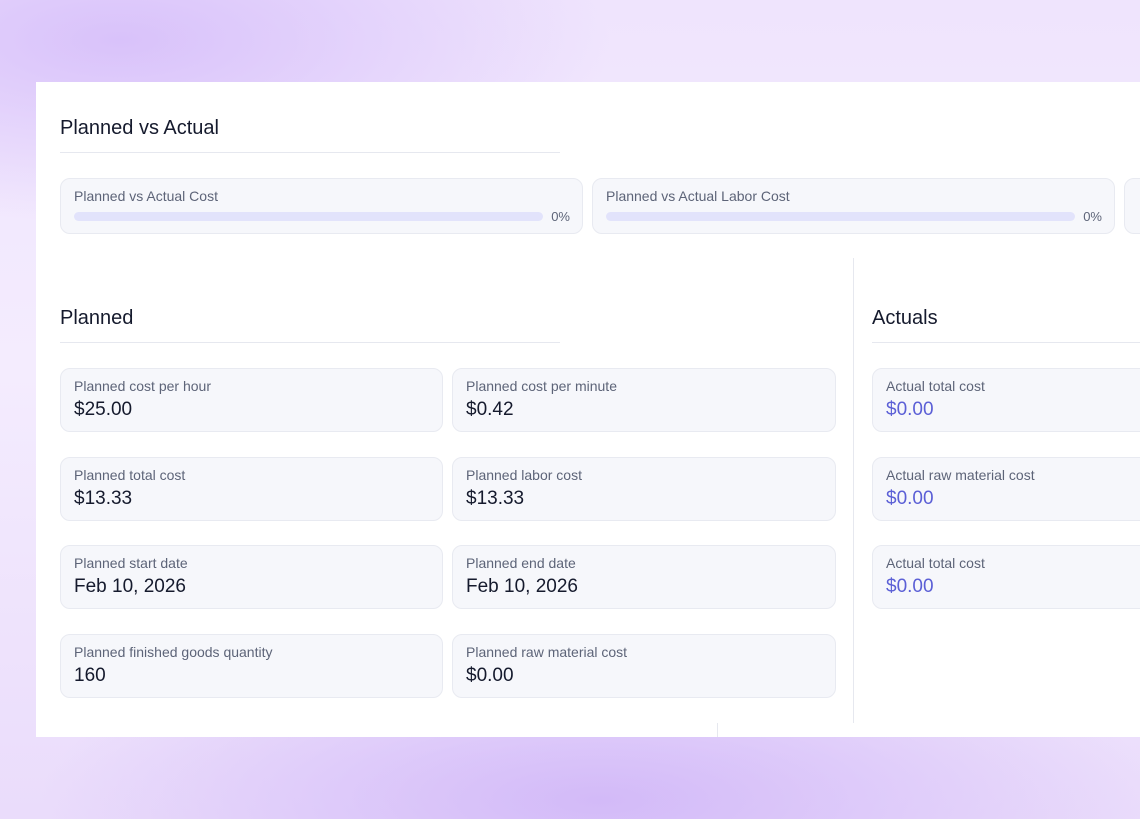 This screenshot has width=1140, height=819. What do you see at coordinates (97, 318) in the screenshot?
I see `section-title-planned: Planned` at bounding box center [97, 318].